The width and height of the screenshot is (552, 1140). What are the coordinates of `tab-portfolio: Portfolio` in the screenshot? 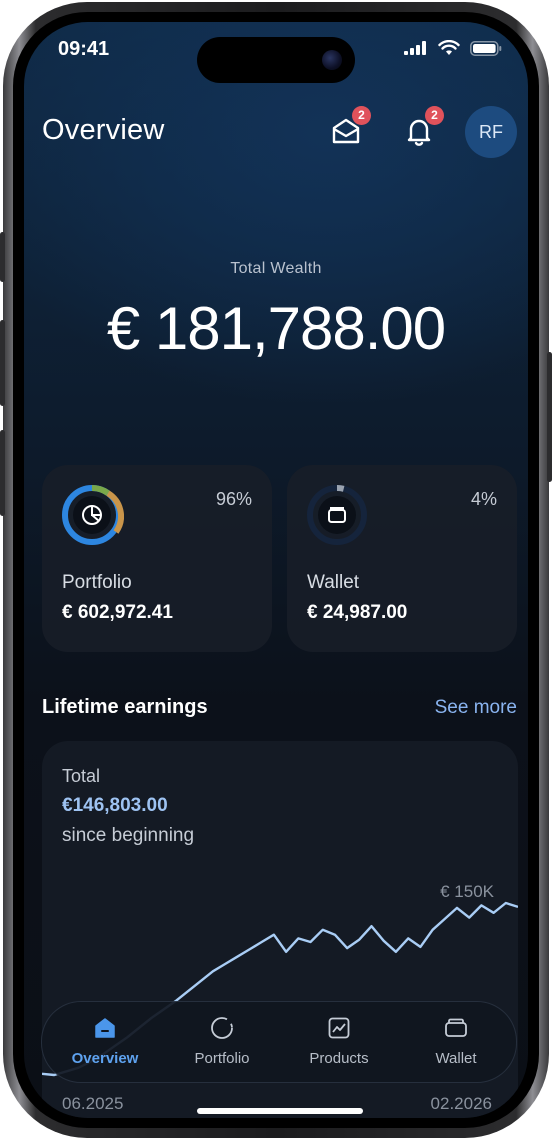 It's located at (222, 1042).